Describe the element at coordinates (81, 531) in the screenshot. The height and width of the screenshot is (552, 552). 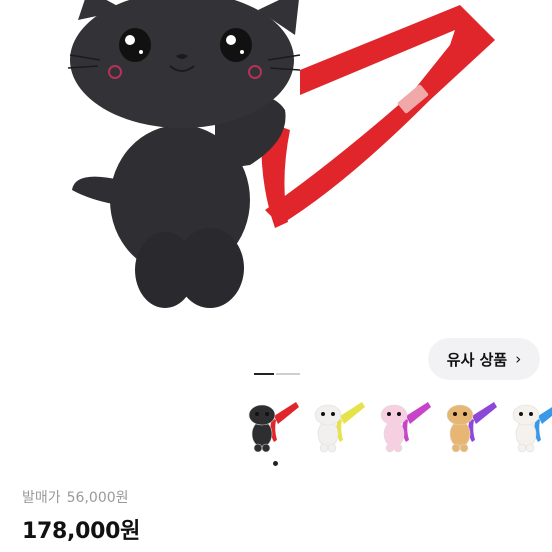
I see `current-price: 178,000원` at that location.